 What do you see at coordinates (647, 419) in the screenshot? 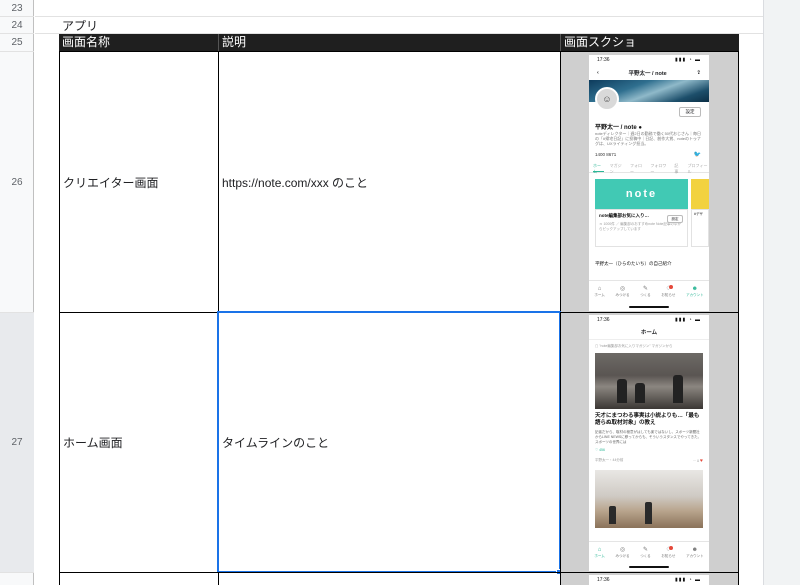
I see `article-headline: 天才にまつわる事実は小説よりも…「最も語らぬ取材対象」の教え` at bounding box center [647, 419].